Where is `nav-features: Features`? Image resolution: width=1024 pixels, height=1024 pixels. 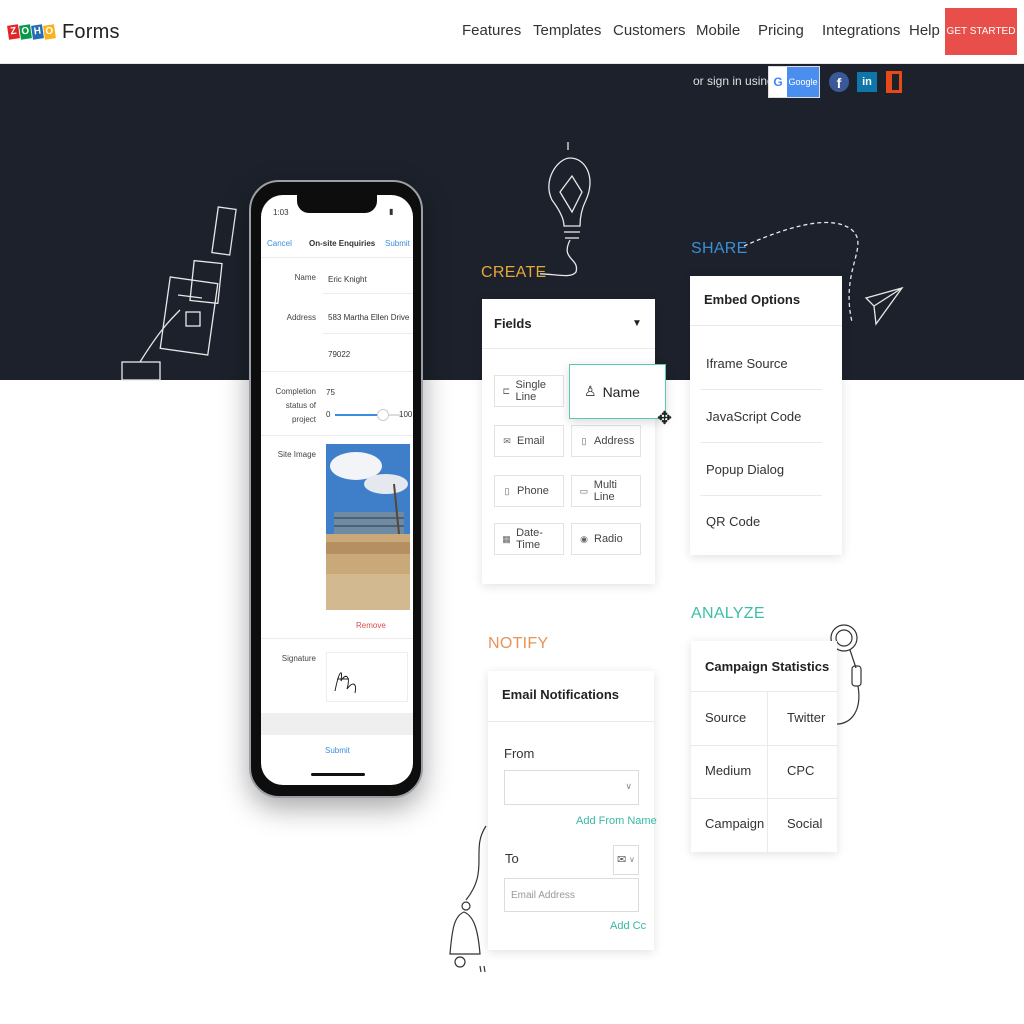 nav-features: Features is located at coordinates (491, 30).